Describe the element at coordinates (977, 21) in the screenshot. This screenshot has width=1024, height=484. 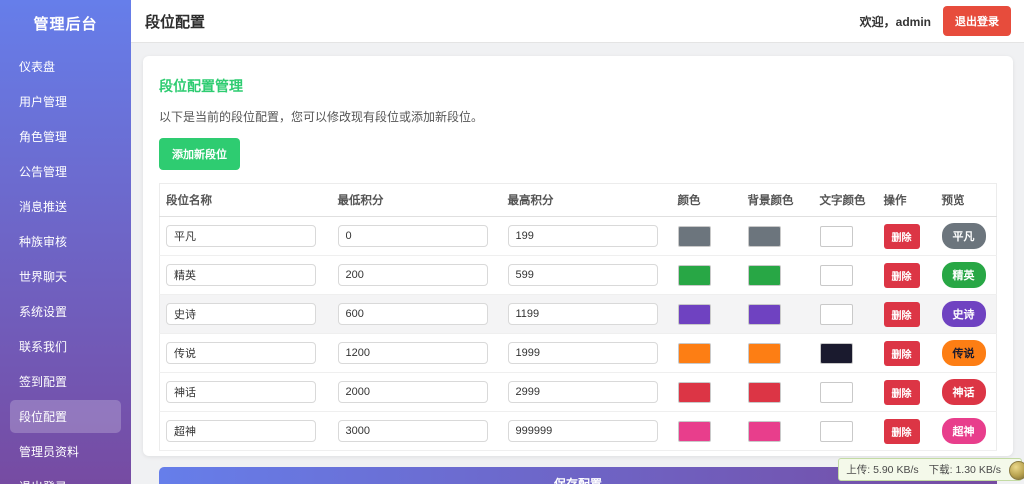
I see `logout-button: 退出登录` at that location.